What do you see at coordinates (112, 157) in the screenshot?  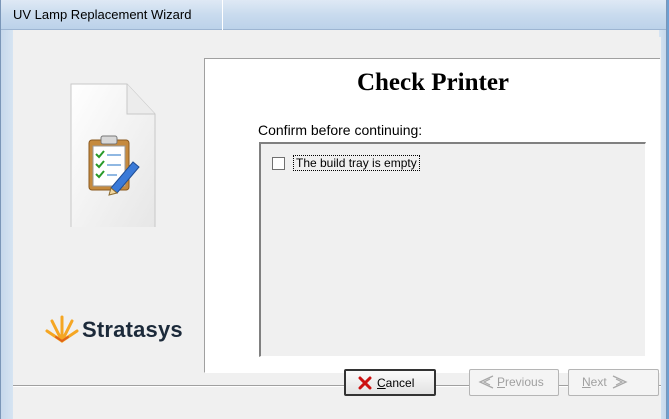 I see `clipboard-document-icon` at bounding box center [112, 157].